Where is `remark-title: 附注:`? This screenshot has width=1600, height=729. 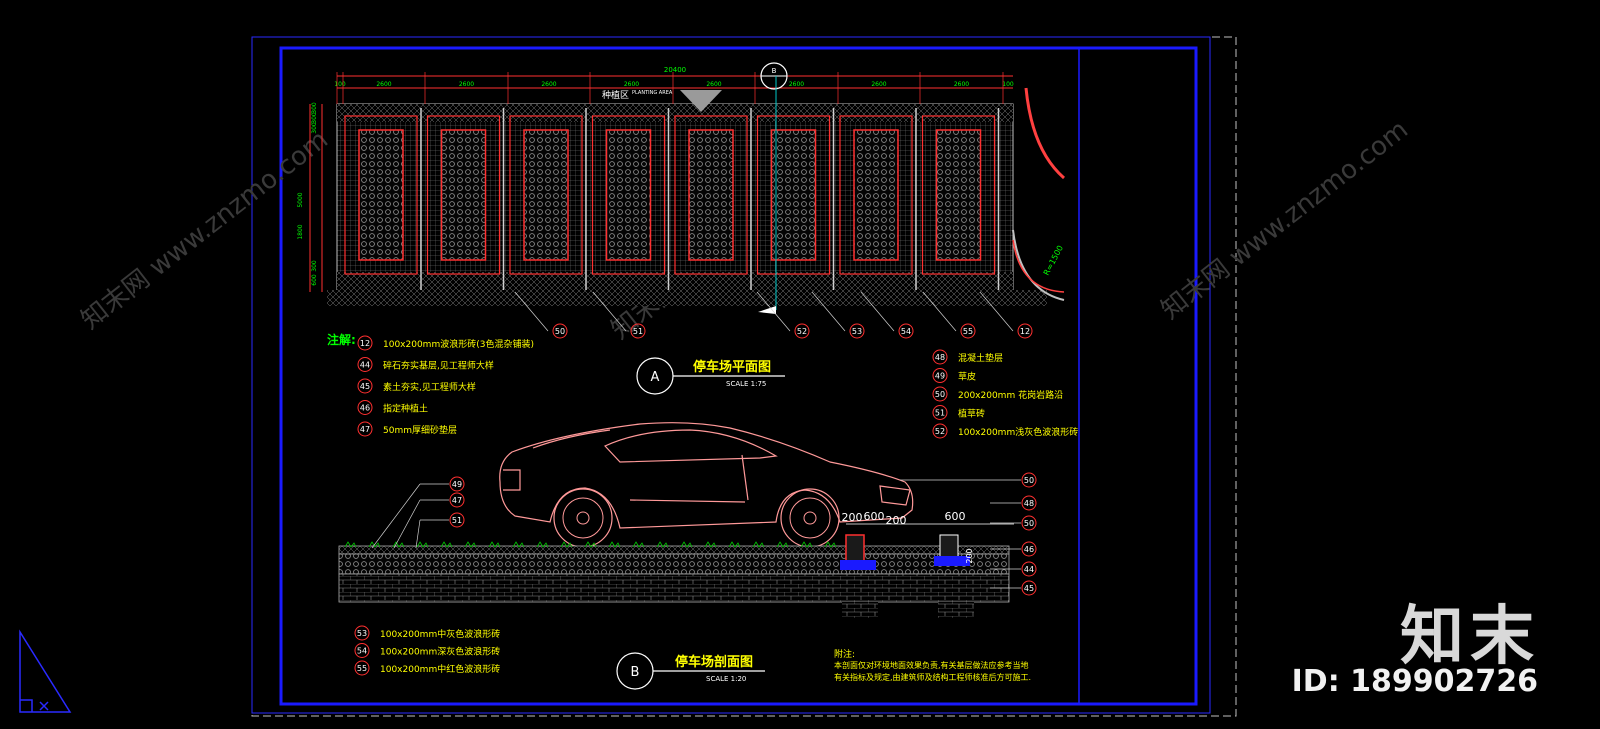
remark-title: 附注: is located at coordinates (844, 654).